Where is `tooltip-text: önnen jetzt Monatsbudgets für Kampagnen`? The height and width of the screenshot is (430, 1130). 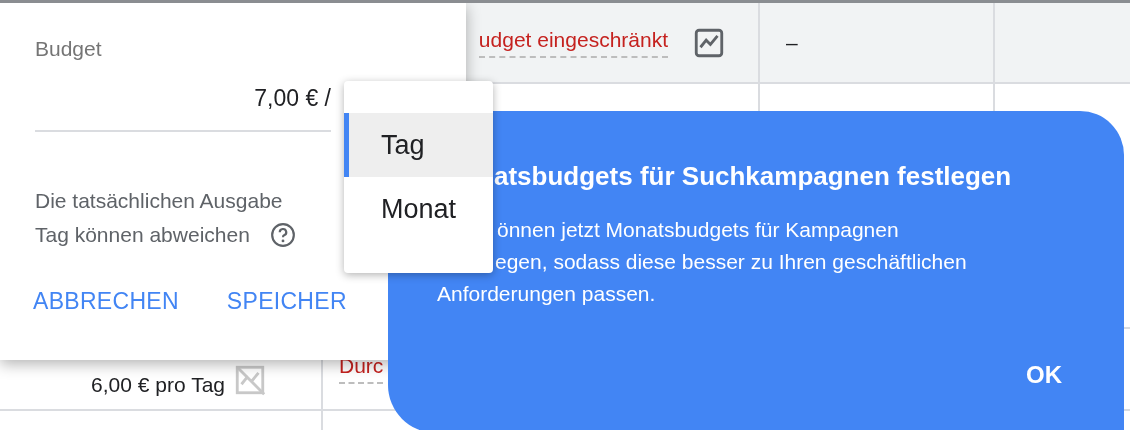
tooltip-text: önnen jetzt Monatsbudgets für Kampagnen is located at coordinates (698, 230).